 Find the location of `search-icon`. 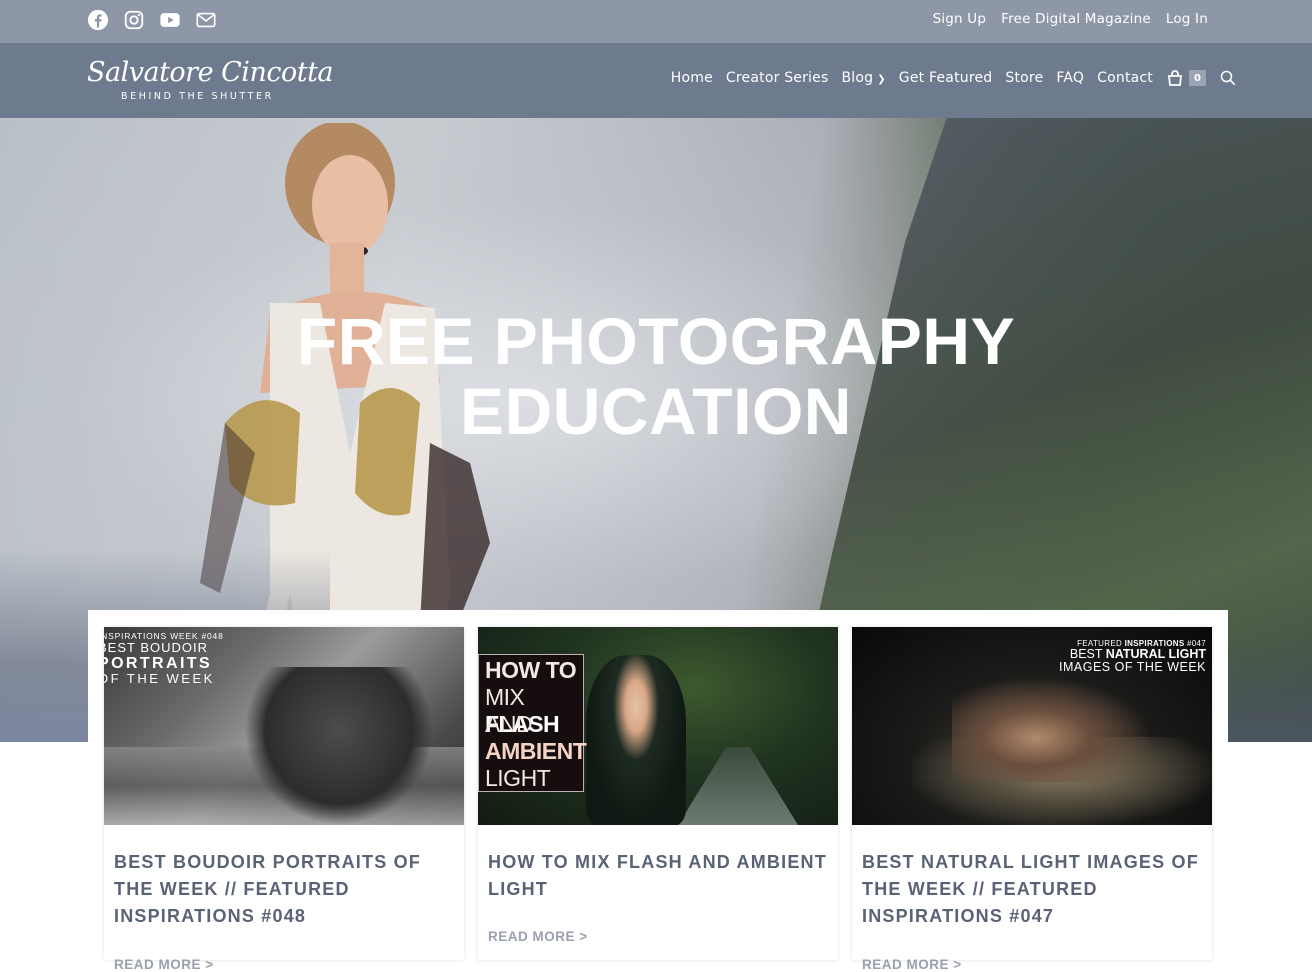

search-icon is located at coordinates (1228, 78).